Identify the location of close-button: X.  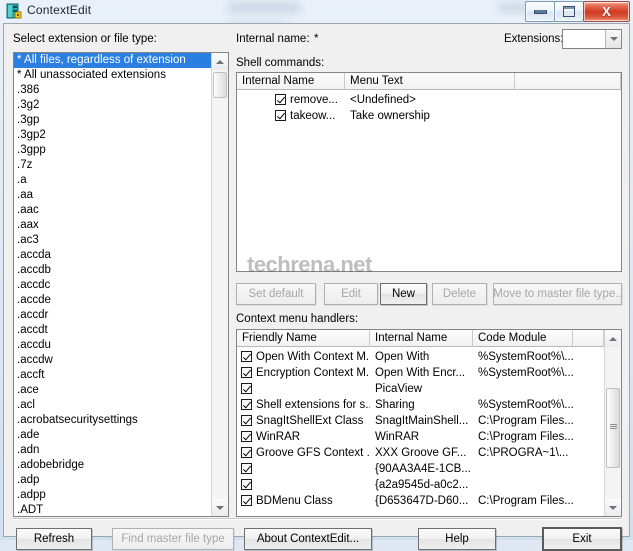
(606, 11).